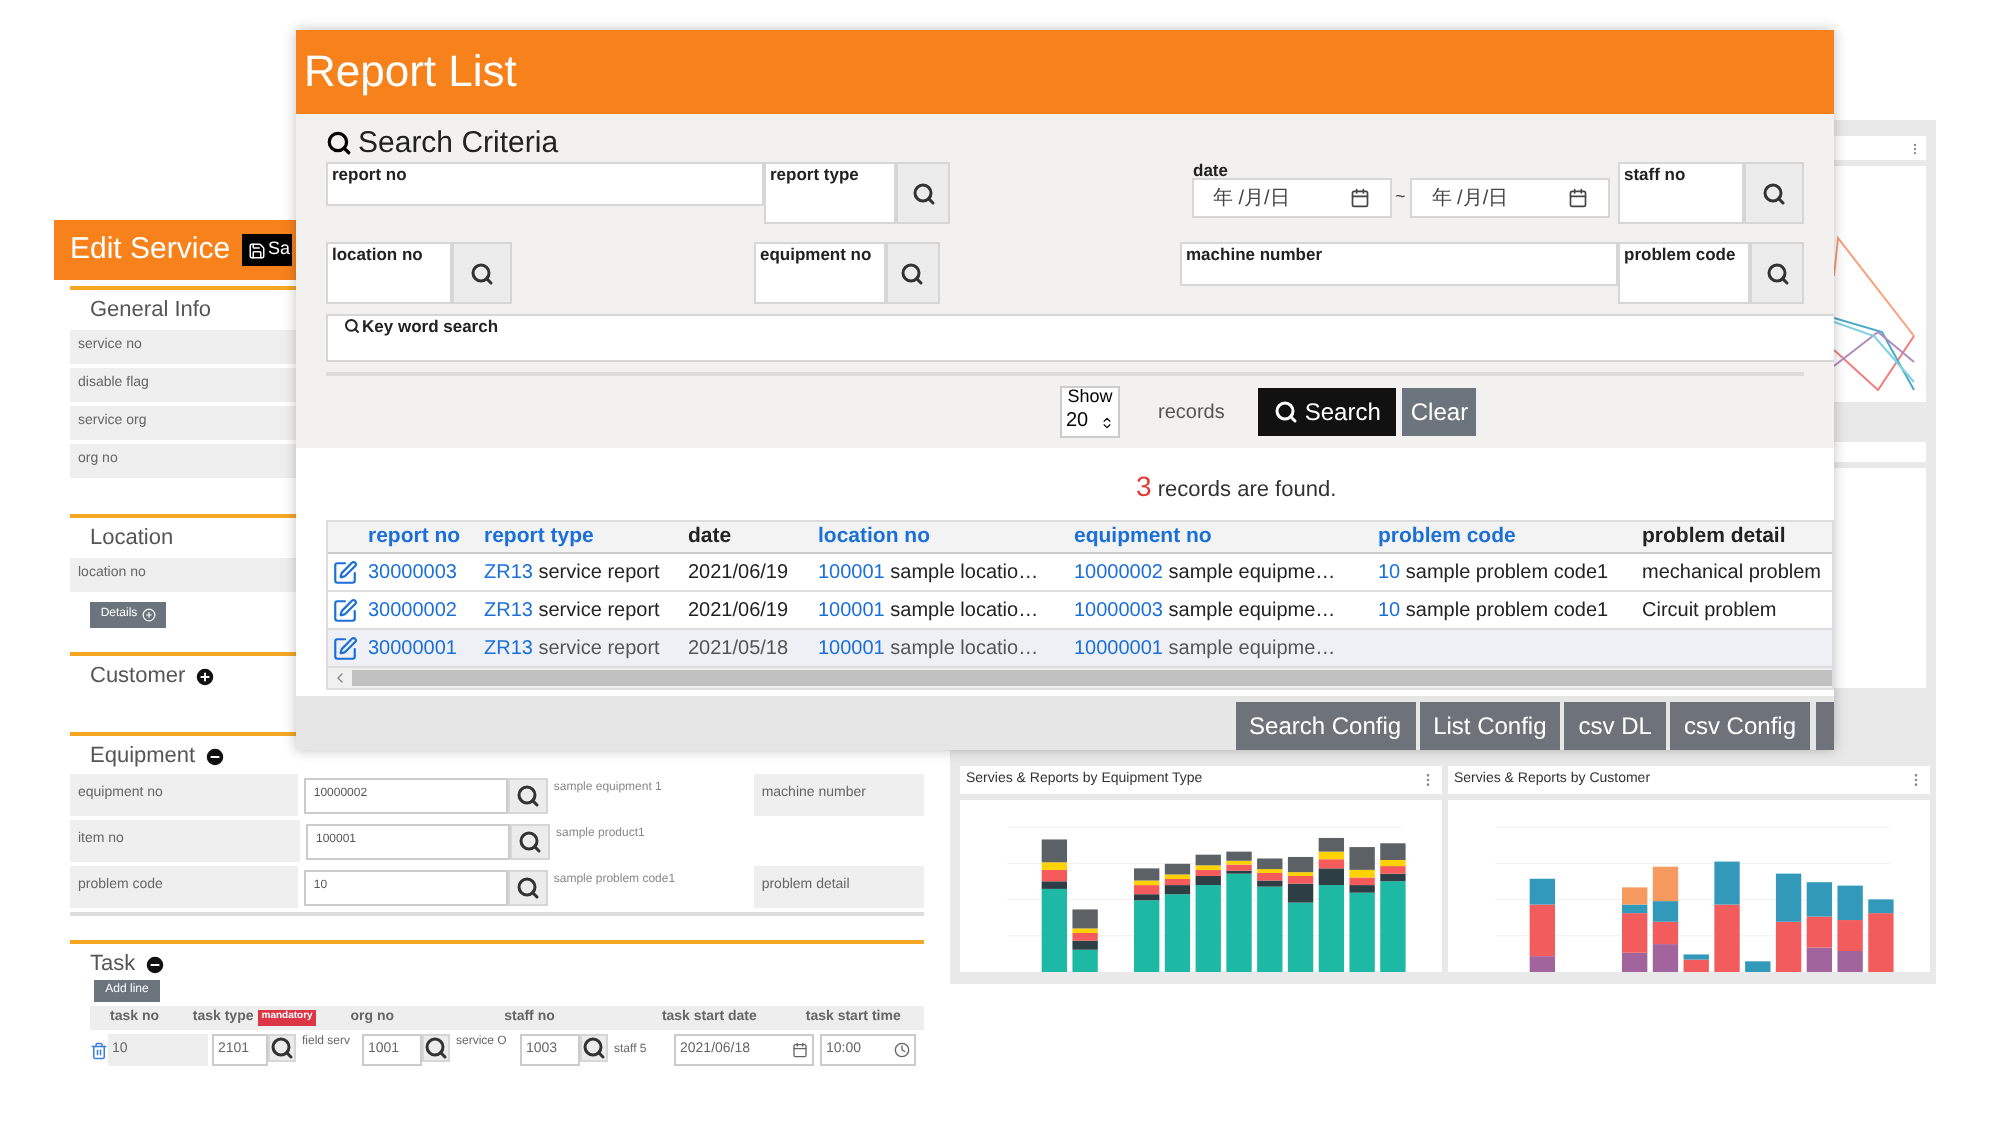 The image size is (2000, 1136). I want to click on column-header: problem detail, so click(1714, 535).